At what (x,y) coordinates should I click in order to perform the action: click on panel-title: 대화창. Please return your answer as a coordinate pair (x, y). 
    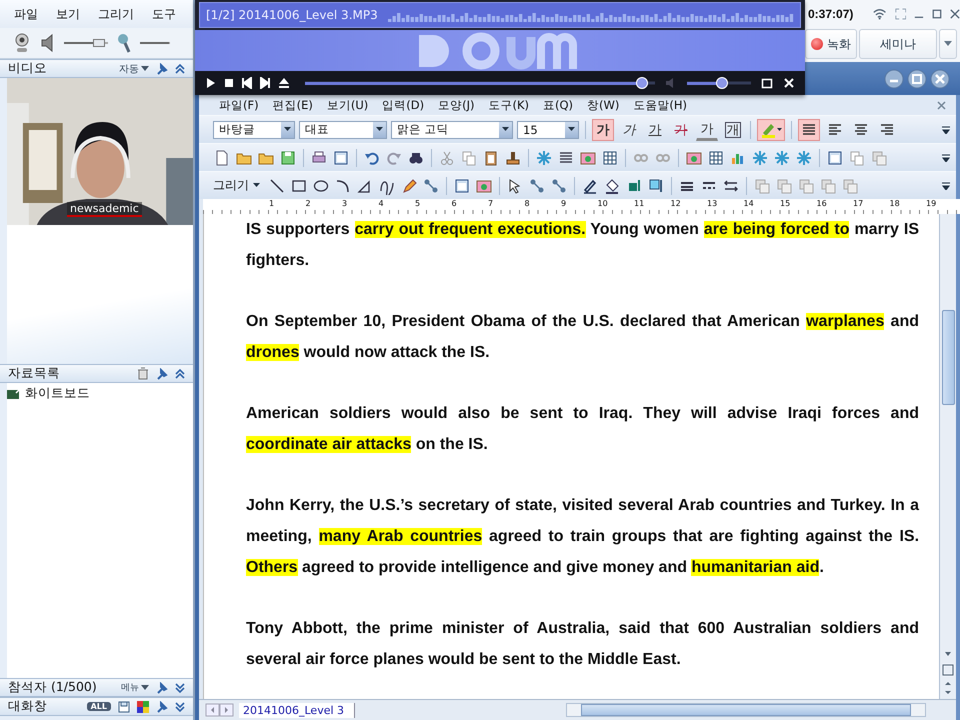
    Looking at the image, I should click on (27, 706).